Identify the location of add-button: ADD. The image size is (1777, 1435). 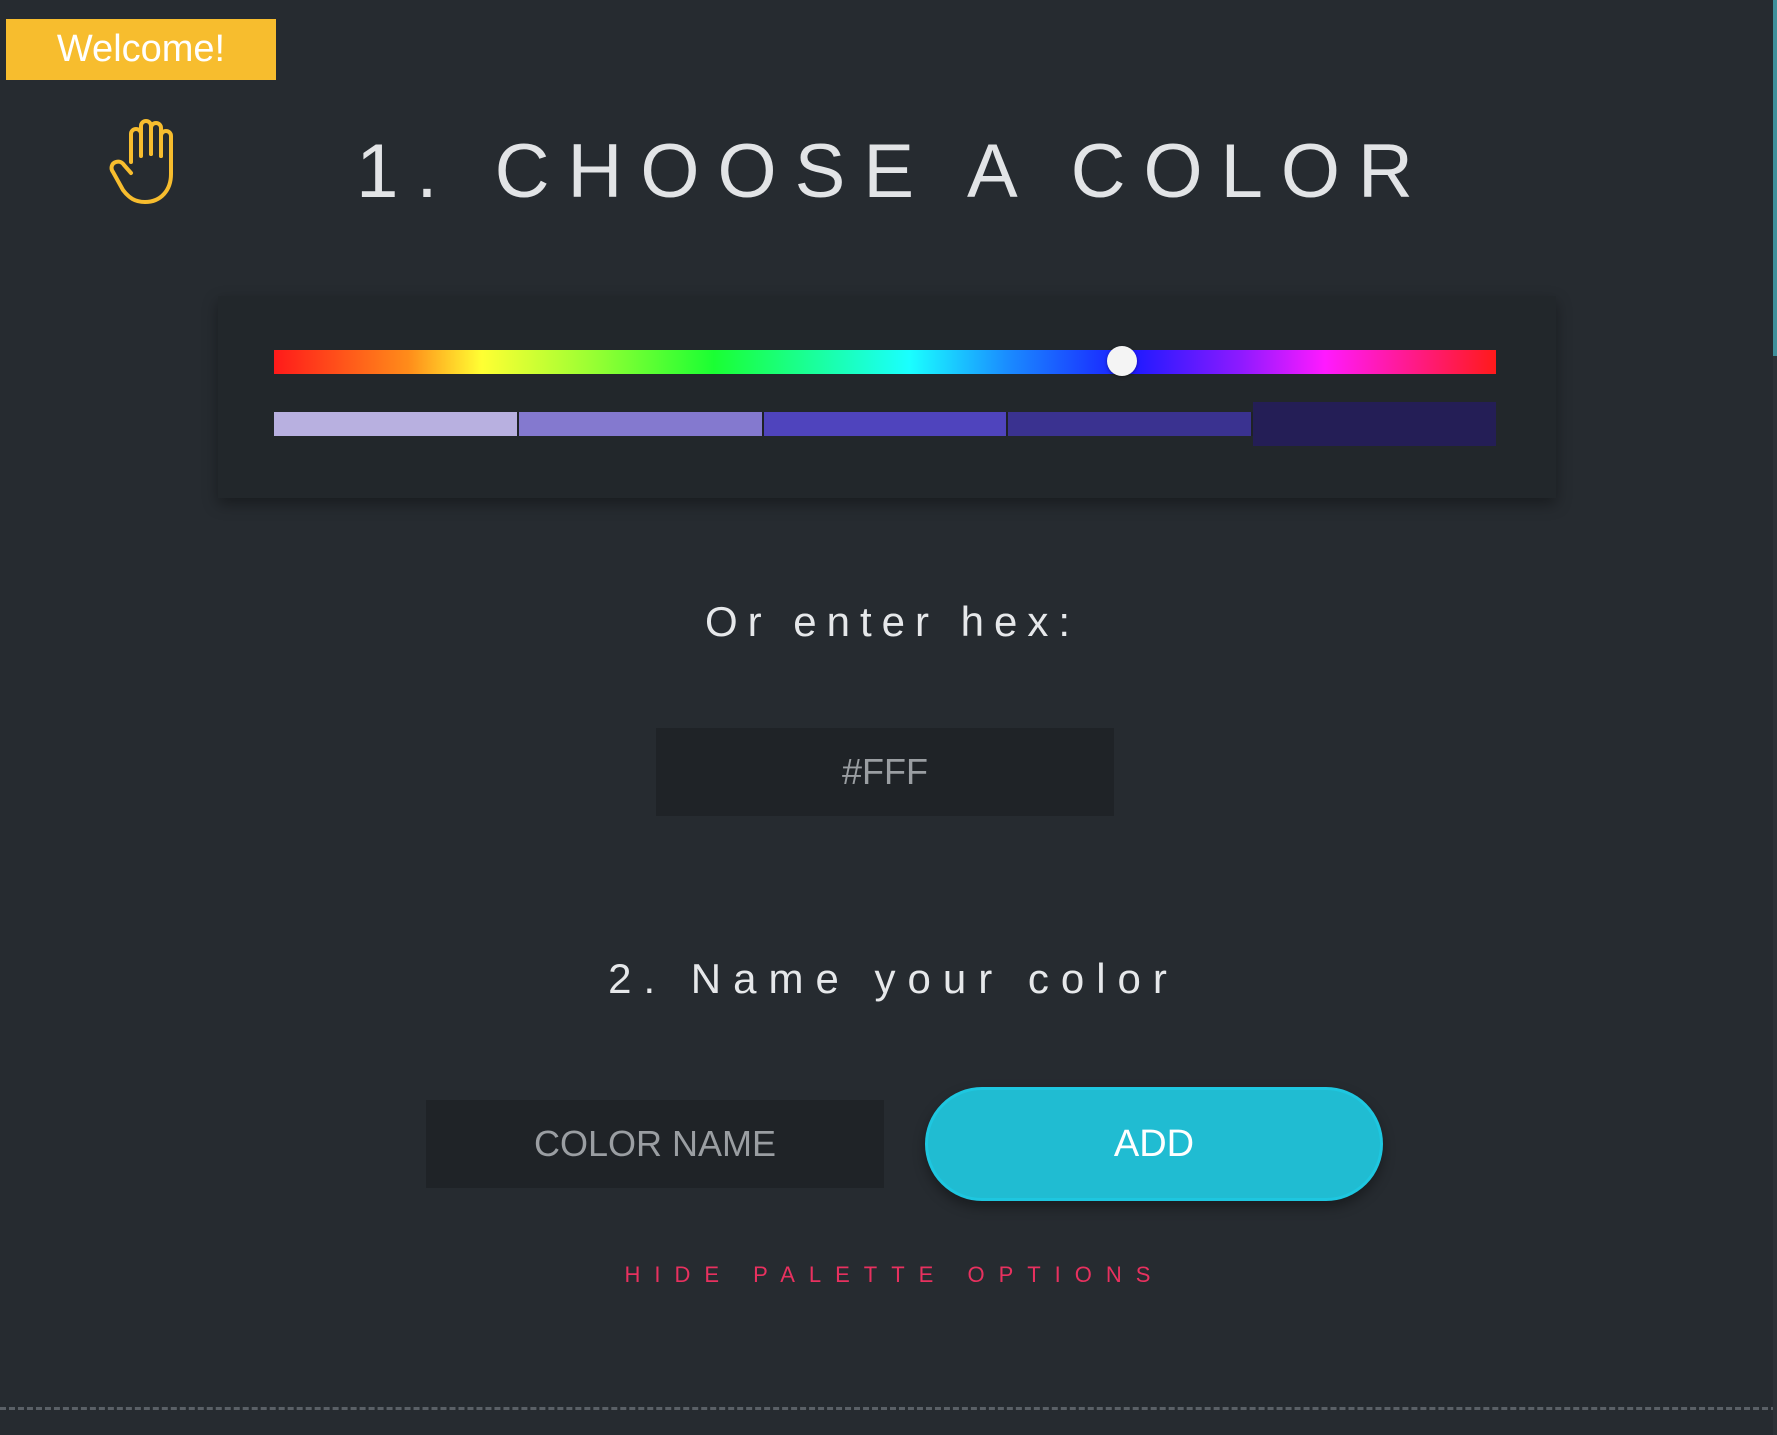
(1154, 1144).